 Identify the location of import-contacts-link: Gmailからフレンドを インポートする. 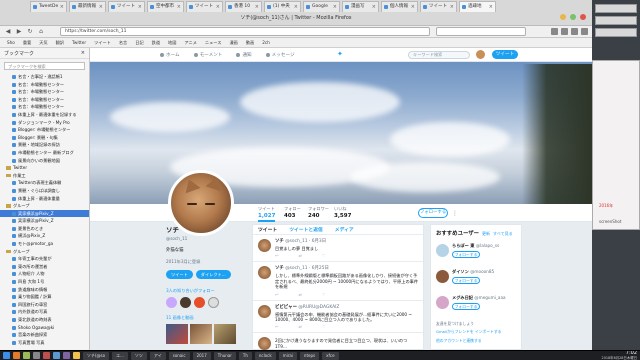
(476, 332).